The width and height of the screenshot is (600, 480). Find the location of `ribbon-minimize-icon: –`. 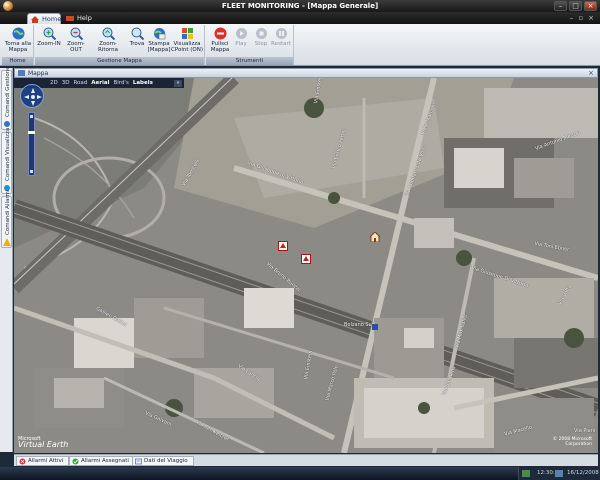

ribbon-minimize-icon: – is located at coordinates (572, 18).